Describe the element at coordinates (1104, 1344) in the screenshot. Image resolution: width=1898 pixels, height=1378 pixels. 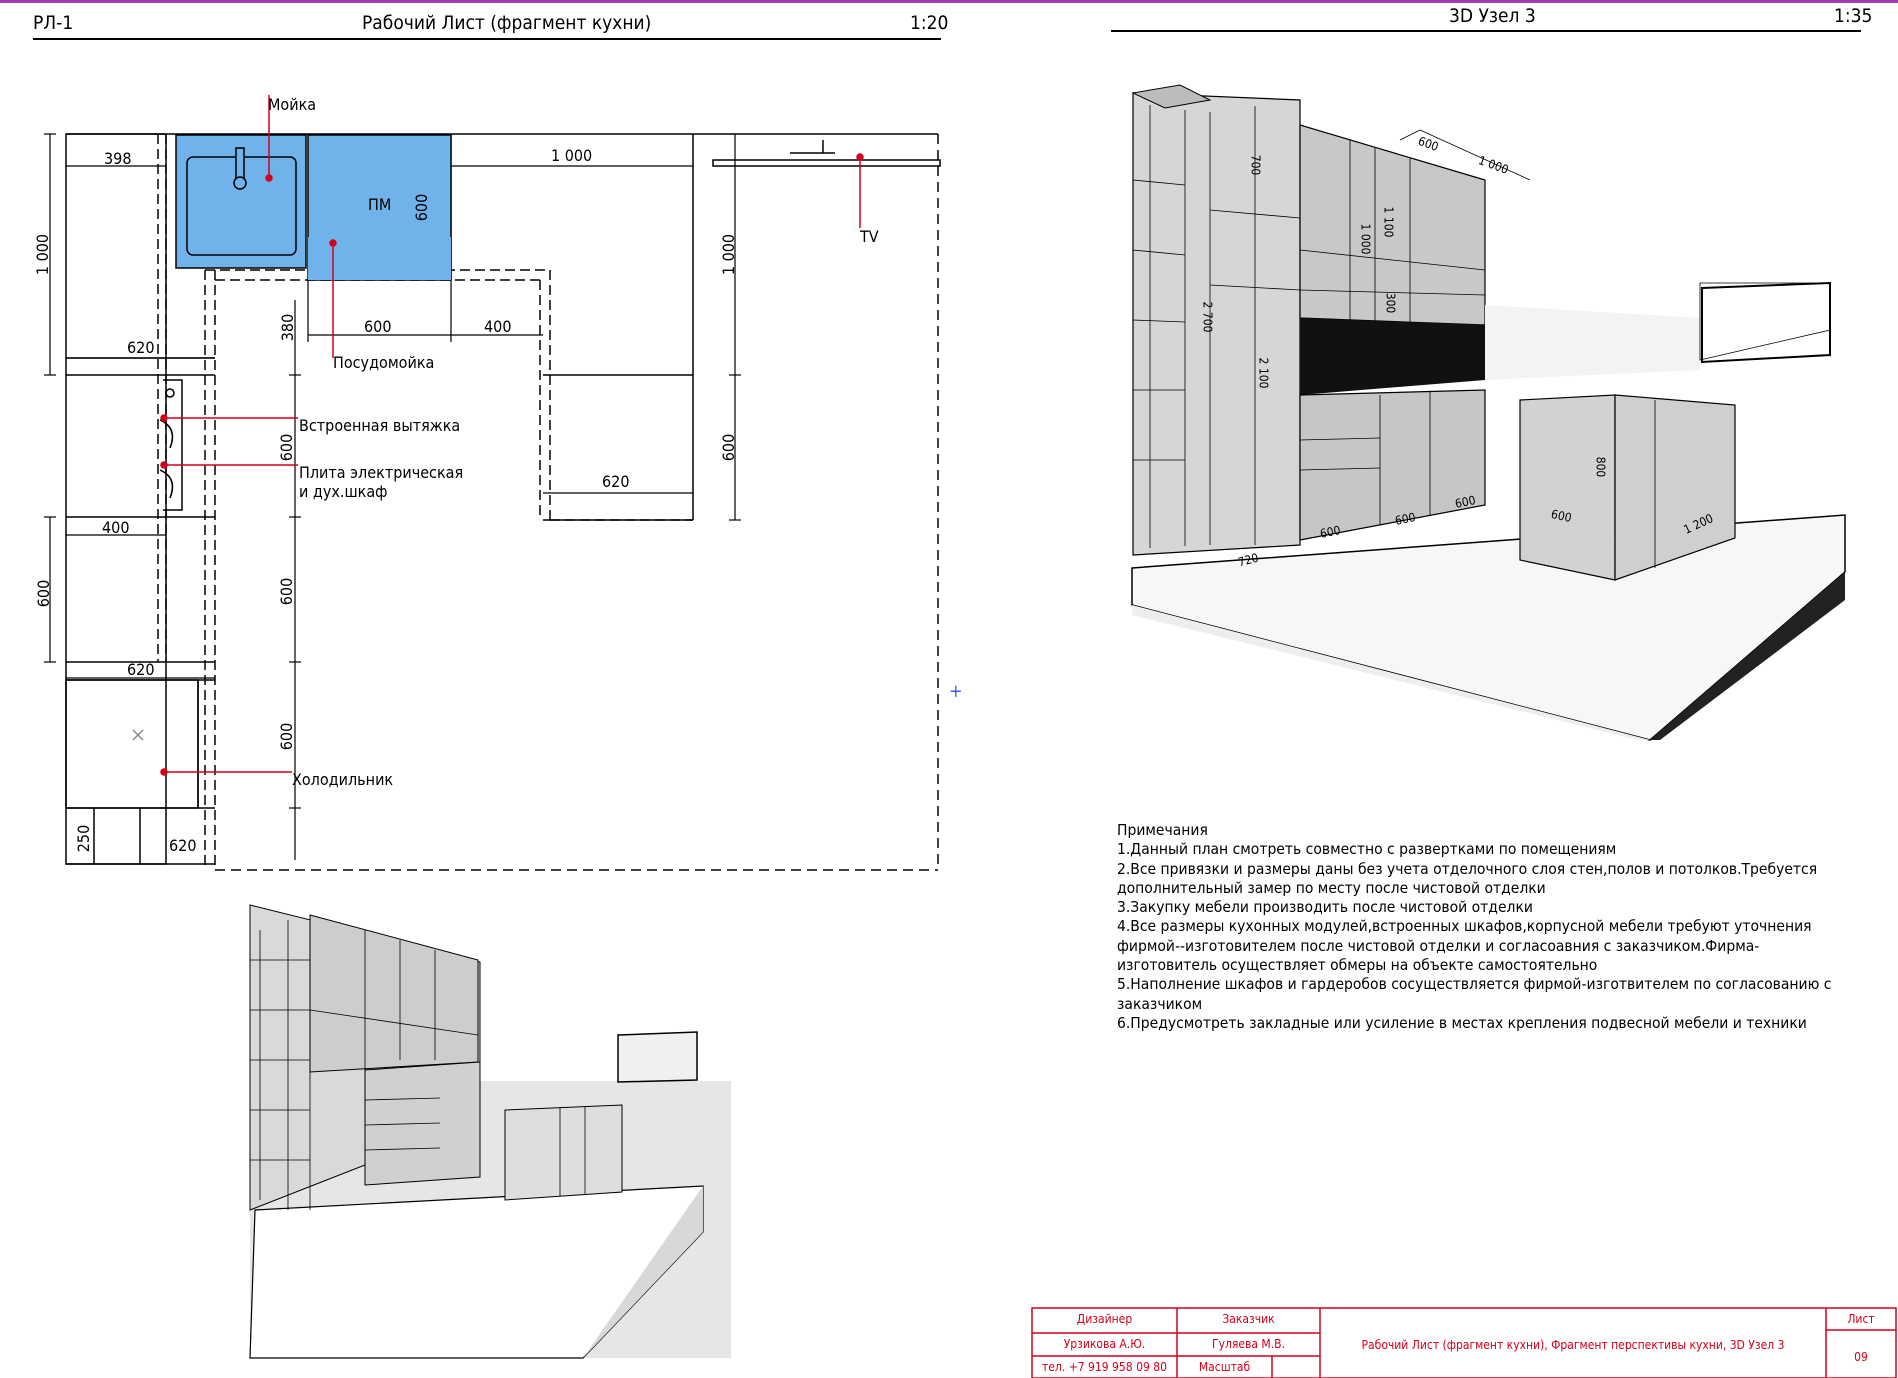
I see `stamp-designer-name: Урзикова А.Ю.` at that location.